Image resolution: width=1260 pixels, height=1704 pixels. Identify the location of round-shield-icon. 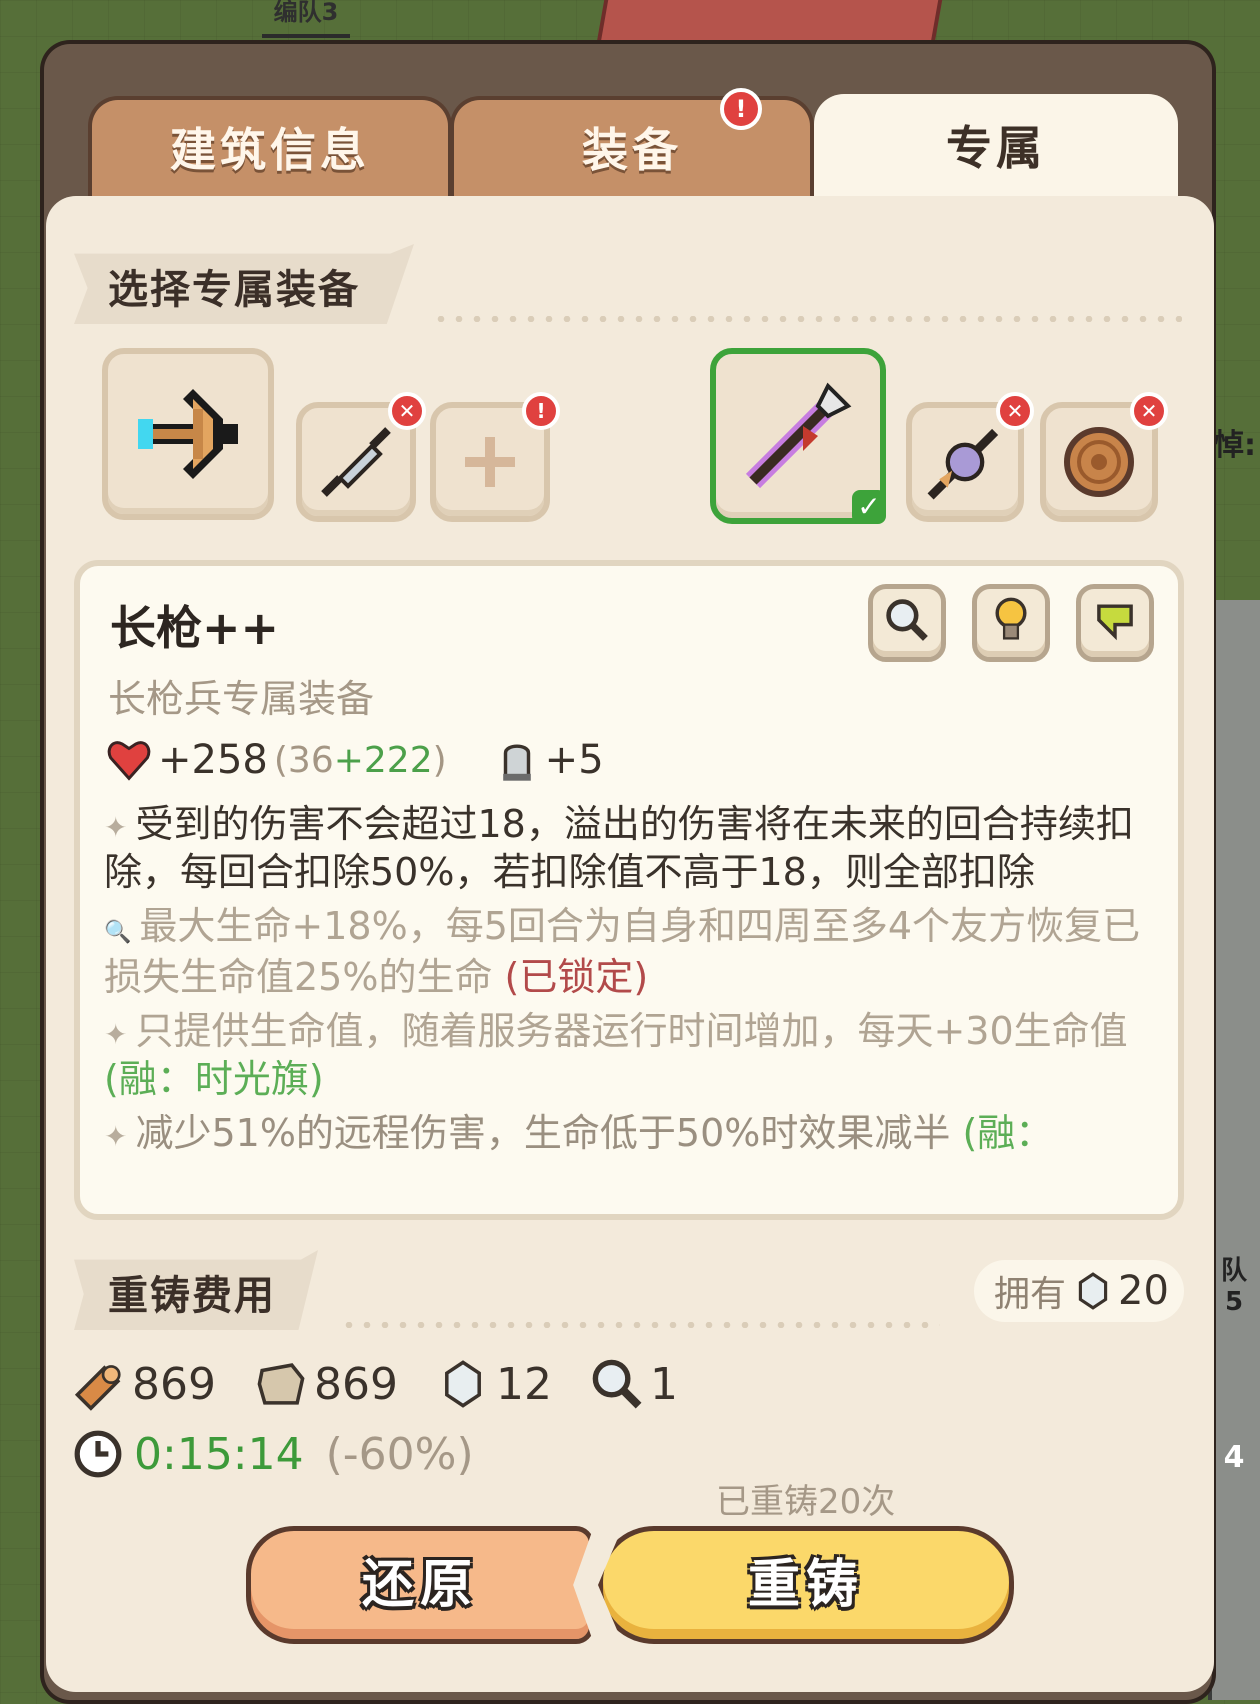
(1099, 462).